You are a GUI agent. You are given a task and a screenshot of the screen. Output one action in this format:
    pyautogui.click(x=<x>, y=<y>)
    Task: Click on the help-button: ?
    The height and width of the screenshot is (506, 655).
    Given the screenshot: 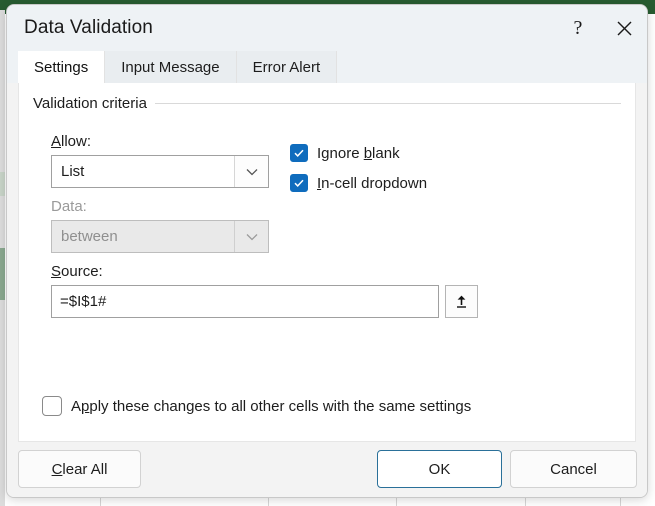 What is the action you would take?
    pyautogui.click(x=578, y=28)
    